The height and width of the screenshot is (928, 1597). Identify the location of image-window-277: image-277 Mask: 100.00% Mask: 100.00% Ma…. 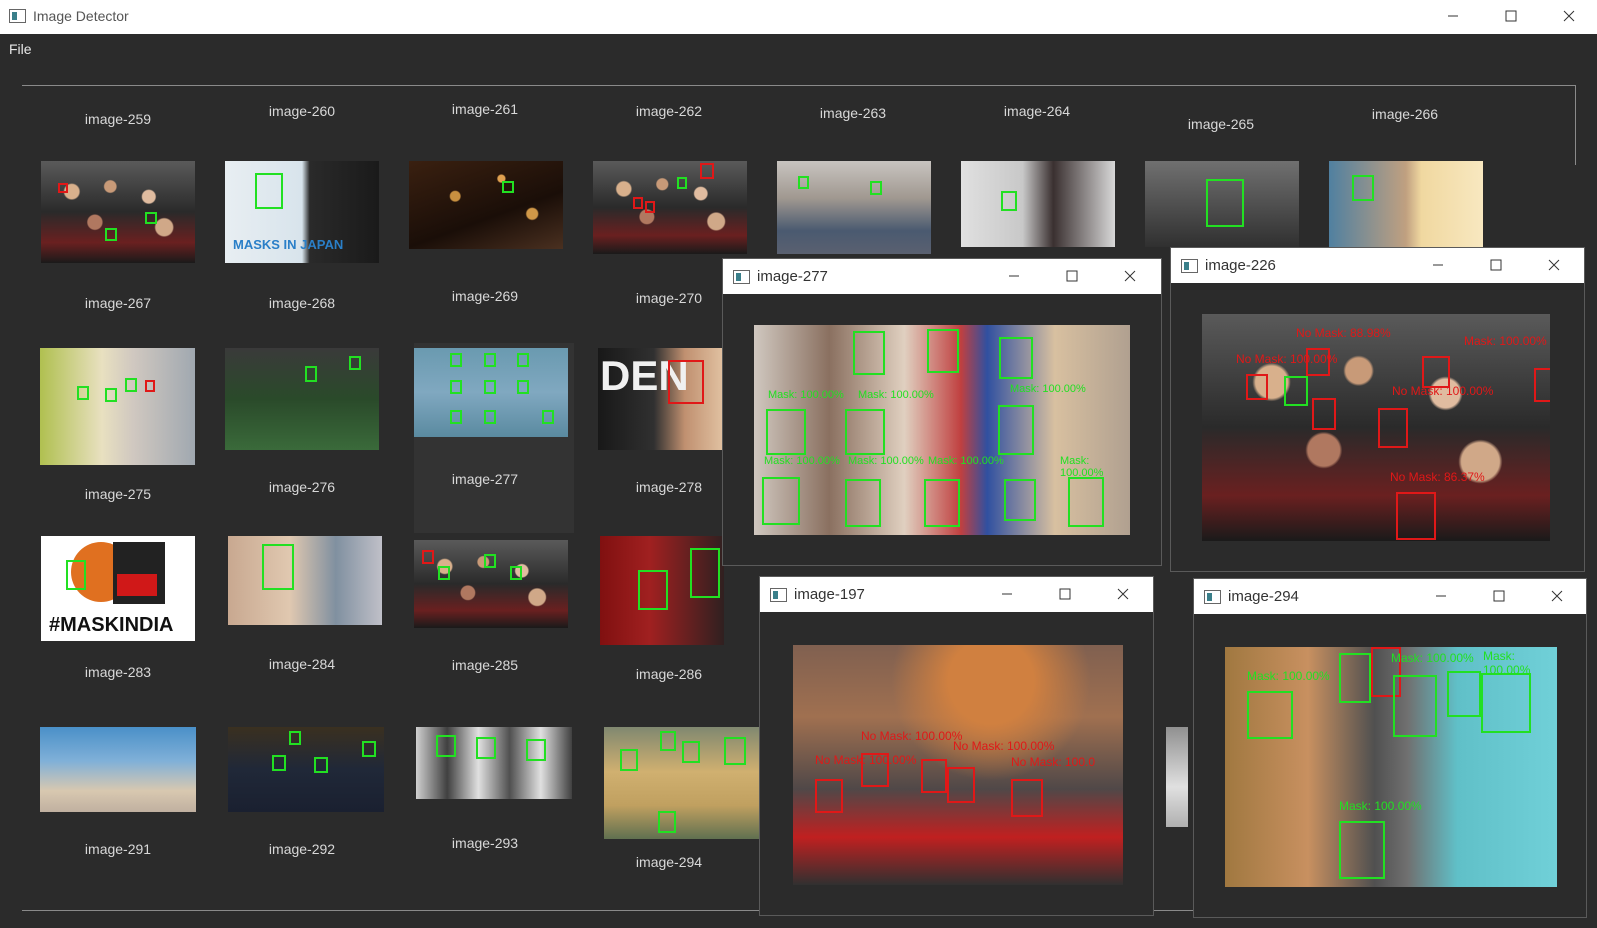
(942, 412).